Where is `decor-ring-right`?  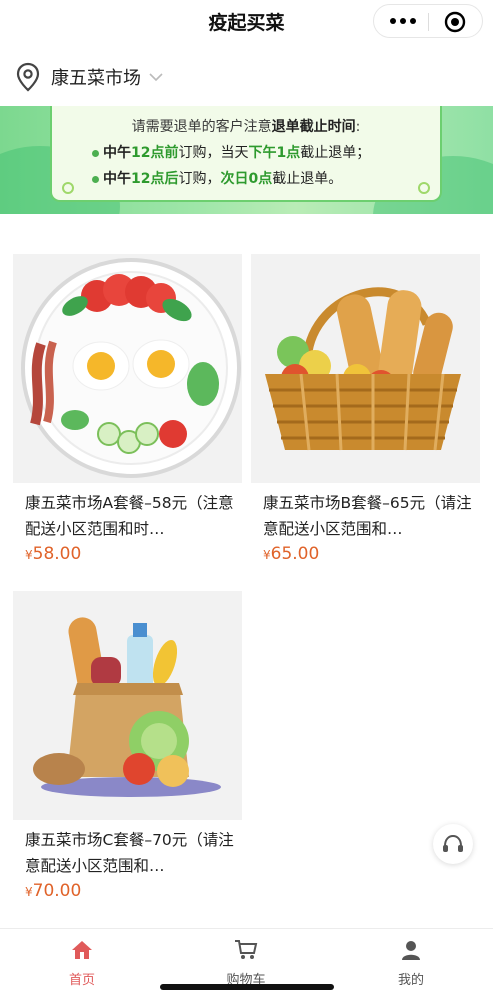 decor-ring-right is located at coordinates (424, 188).